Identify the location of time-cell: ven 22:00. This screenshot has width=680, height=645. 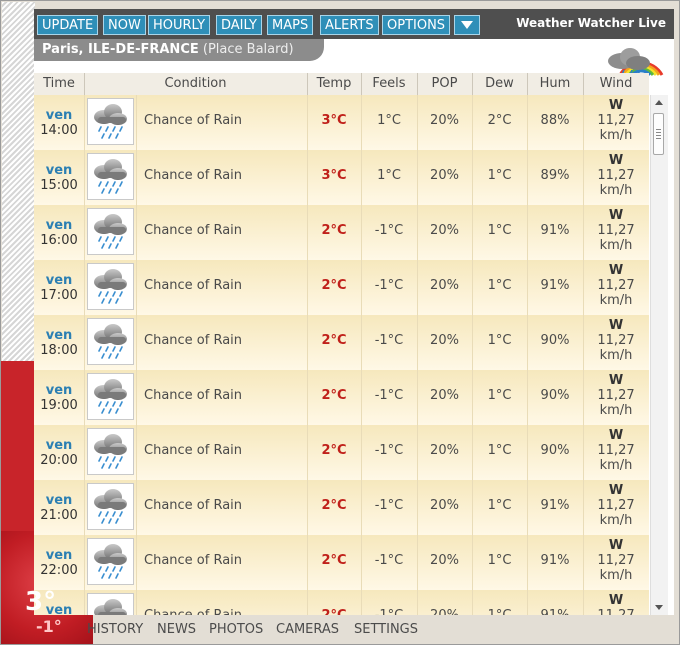
(59, 562).